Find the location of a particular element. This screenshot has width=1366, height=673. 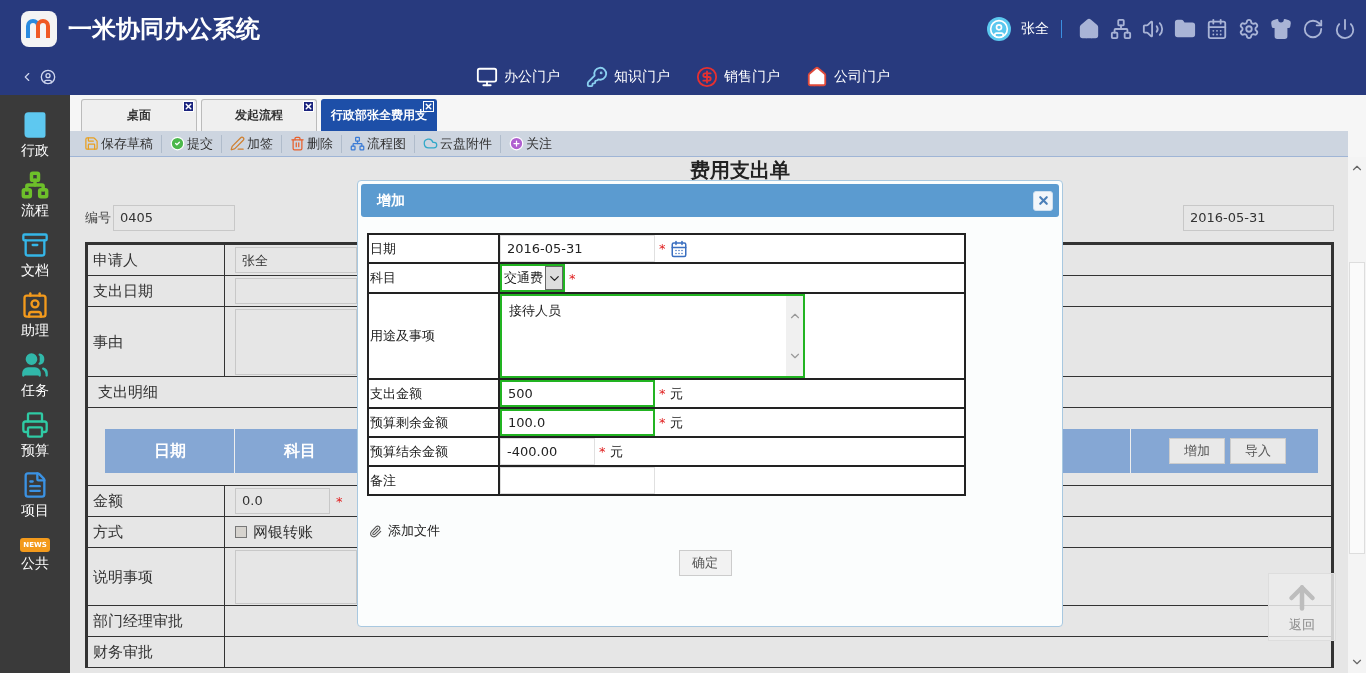

folder-icon is located at coordinates (1185, 29).